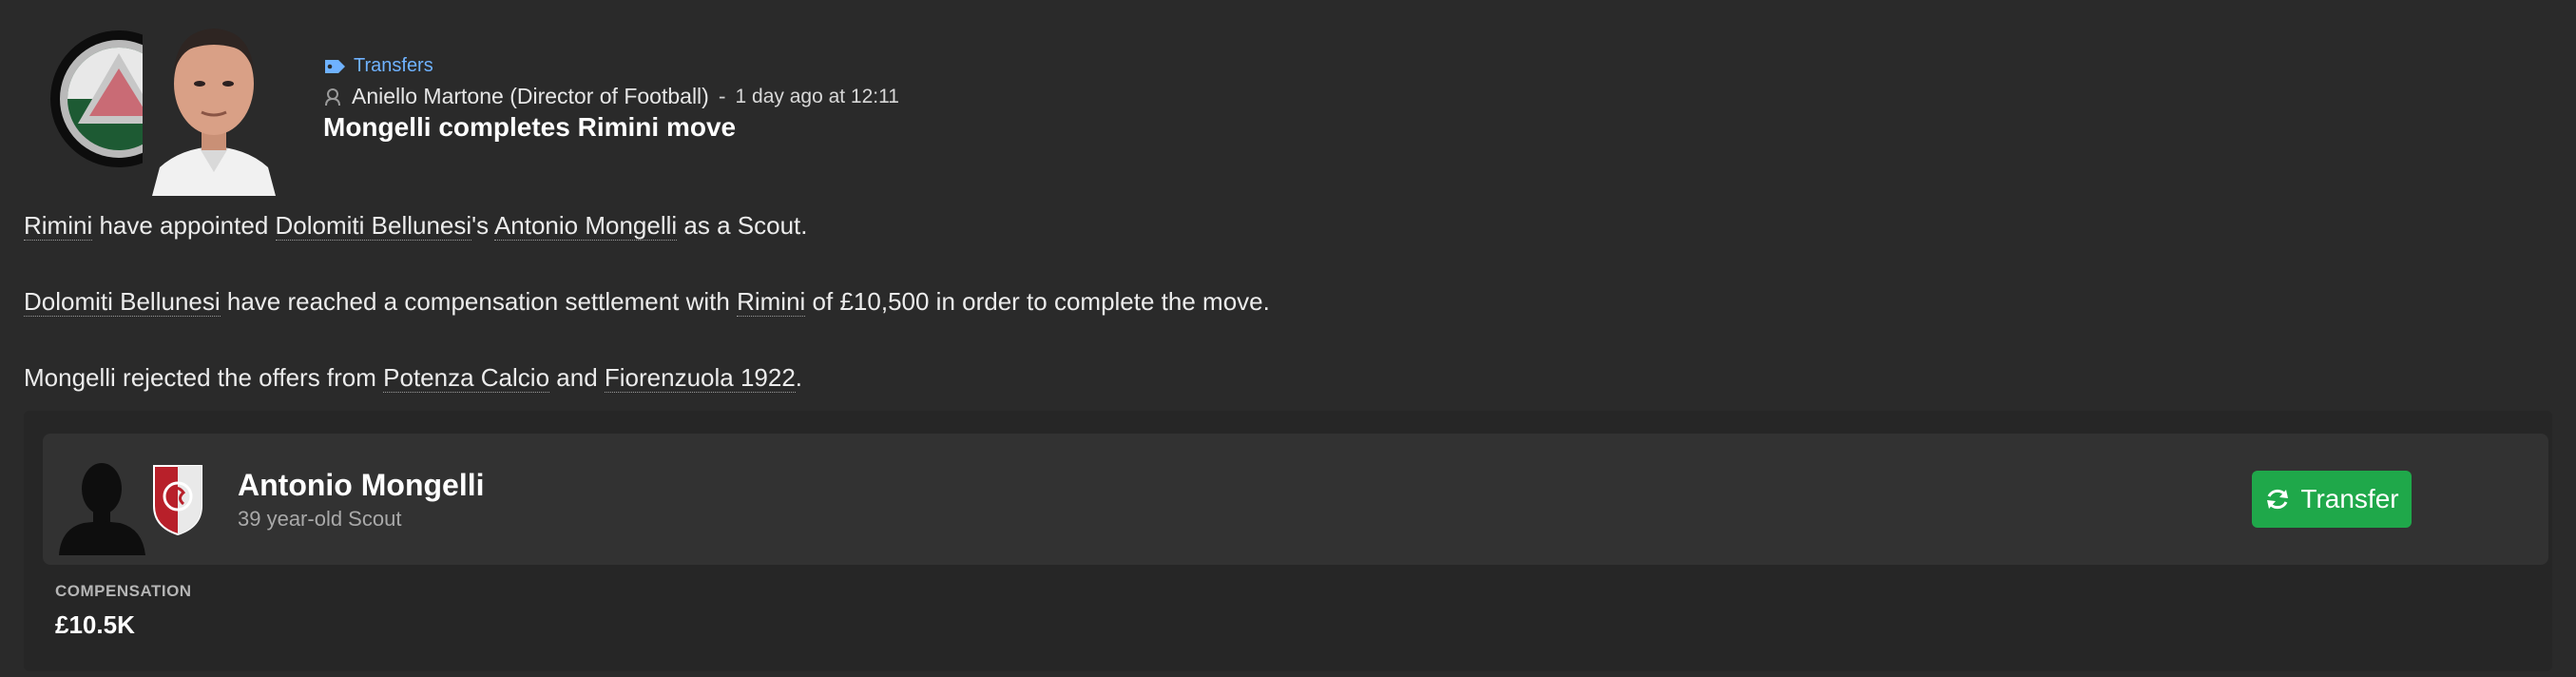 This screenshot has width=2576, height=677. Describe the element at coordinates (817, 96) in the screenshot. I see `news-timestamp: 1 day ago at 12:11` at that location.